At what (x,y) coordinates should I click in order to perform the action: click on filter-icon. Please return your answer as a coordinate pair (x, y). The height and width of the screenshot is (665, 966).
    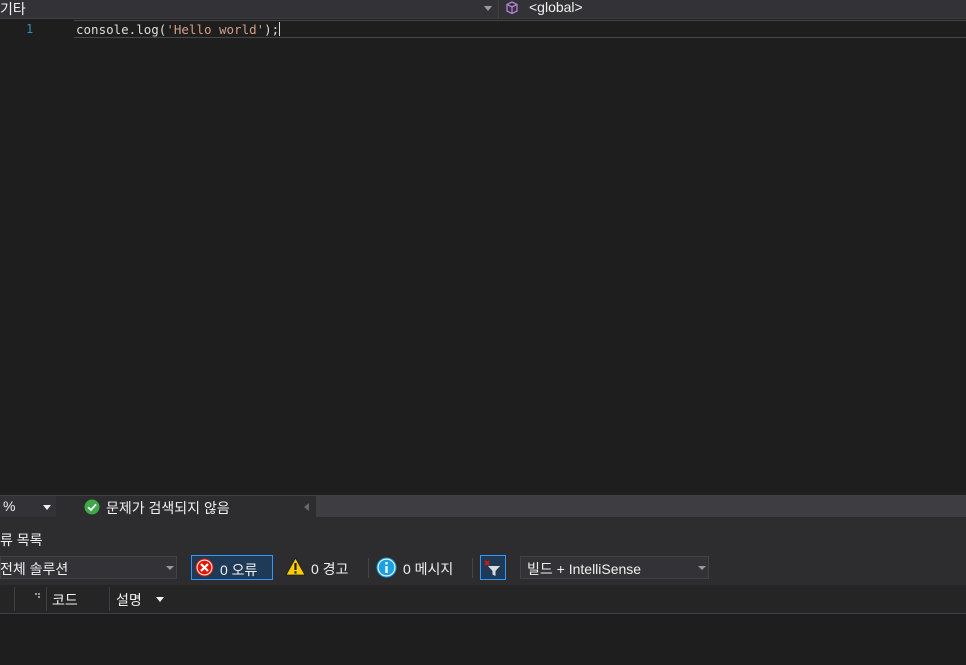
    Looking at the image, I should click on (493, 569).